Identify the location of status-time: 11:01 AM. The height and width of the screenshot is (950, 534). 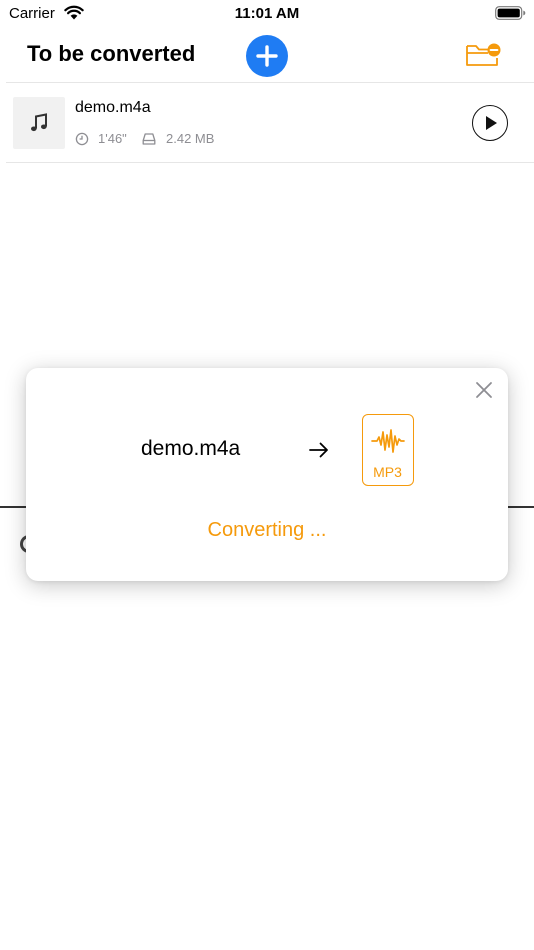
(267, 13).